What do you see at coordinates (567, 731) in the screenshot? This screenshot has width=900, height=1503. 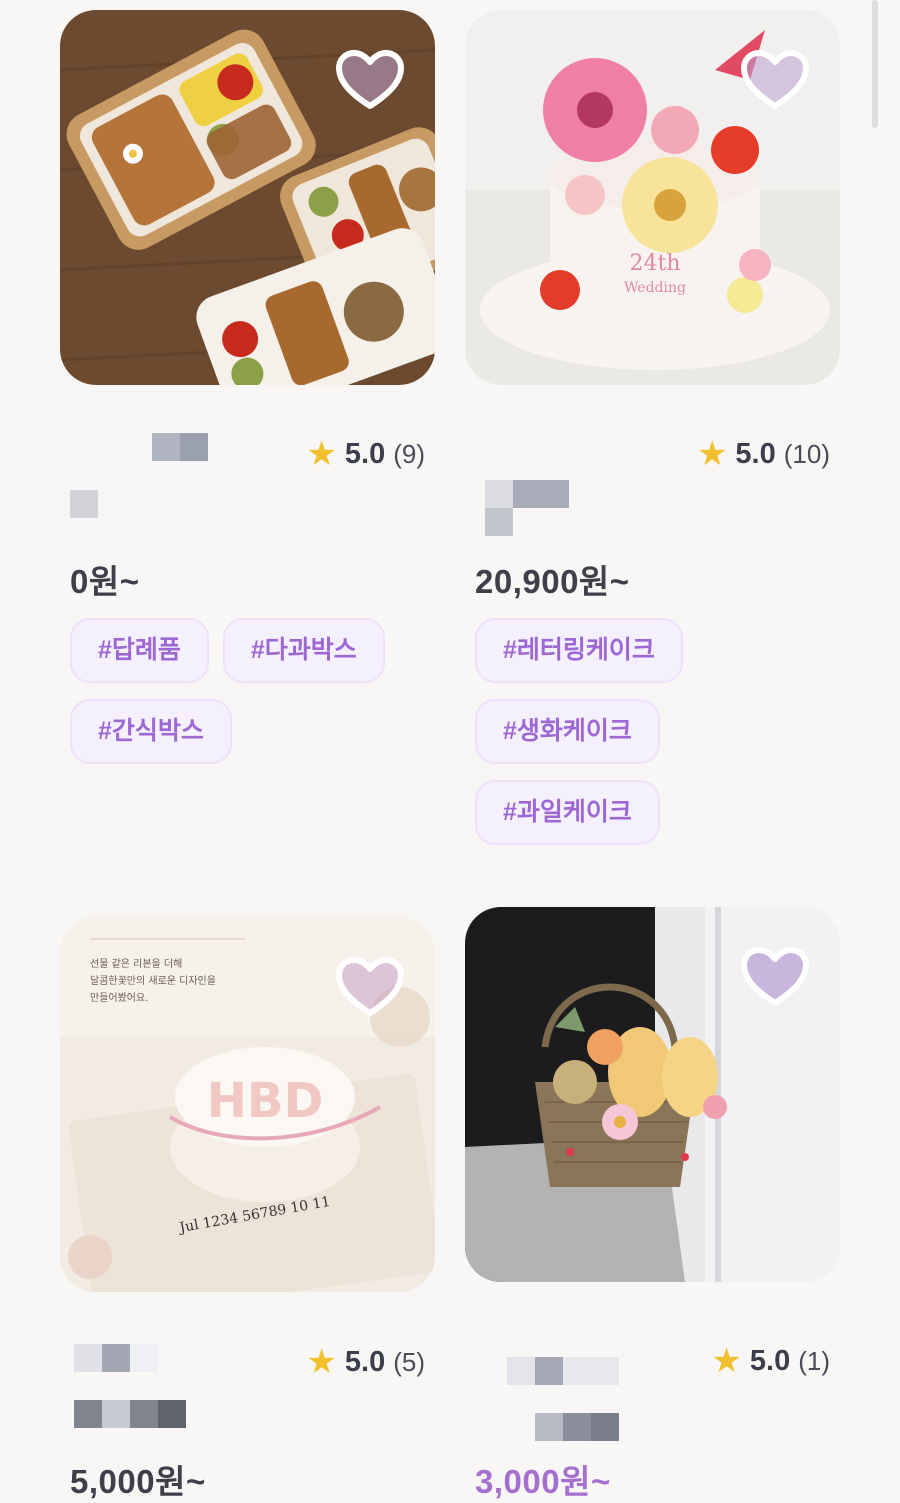 I see `tag-chip: #생화케이크` at bounding box center [567, 731].